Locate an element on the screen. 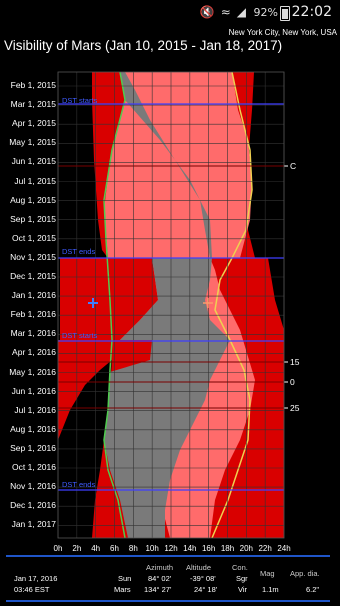 This screenshot has height=606, width=340. row-mag: 1.1m is located at coordinates (270, 589).